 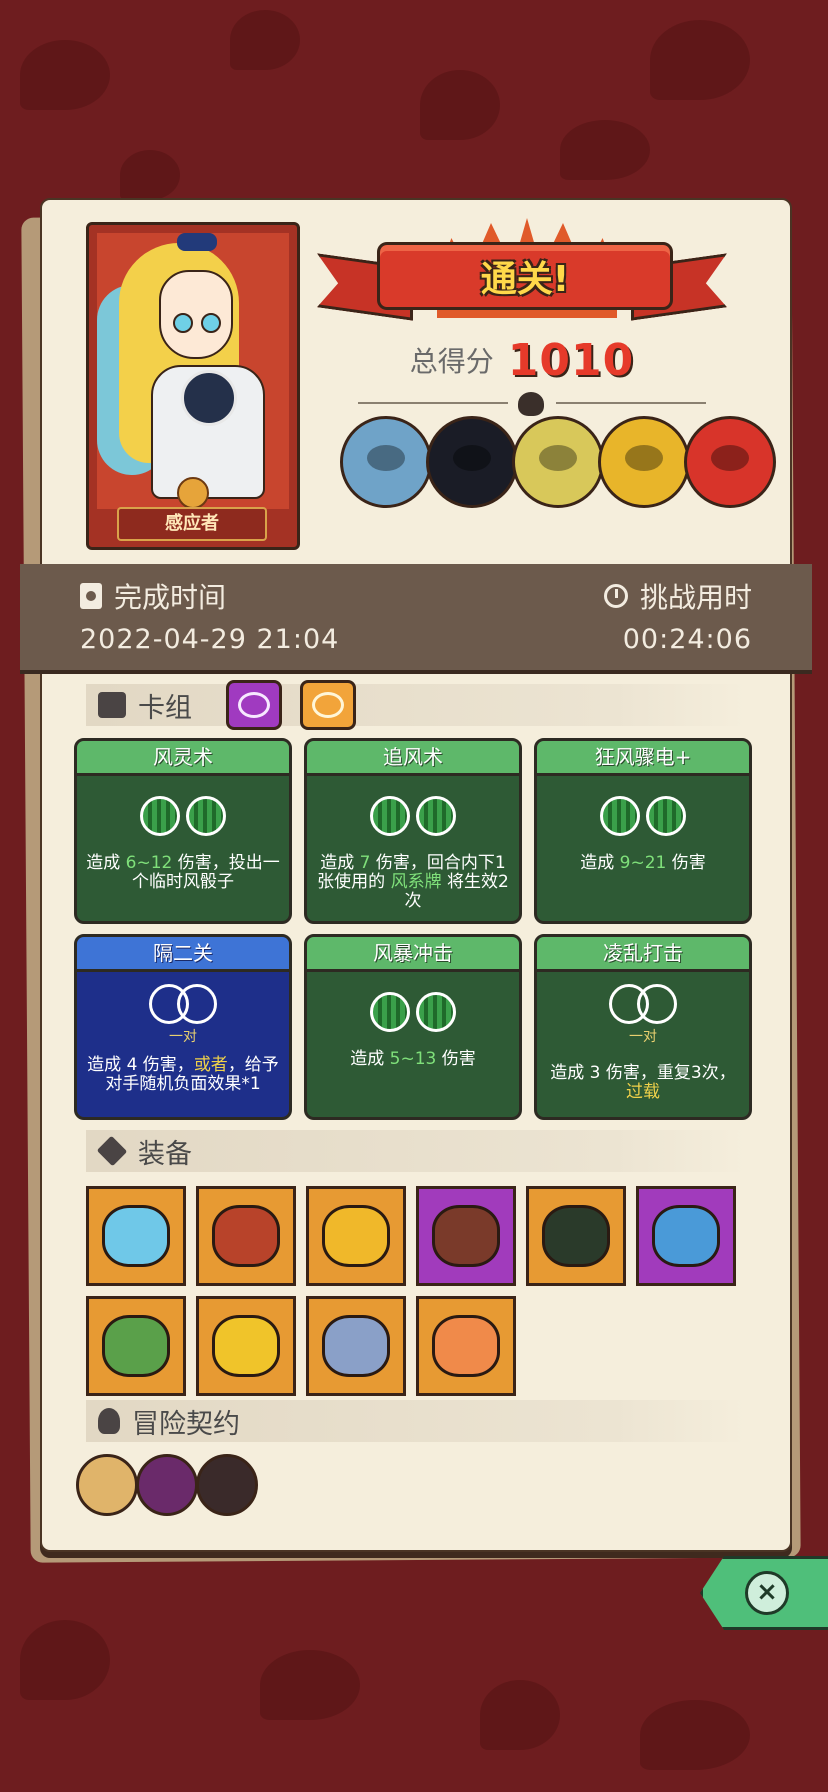 I want to click on equipment-slot-fire-book, so click(x=466, y=1236).